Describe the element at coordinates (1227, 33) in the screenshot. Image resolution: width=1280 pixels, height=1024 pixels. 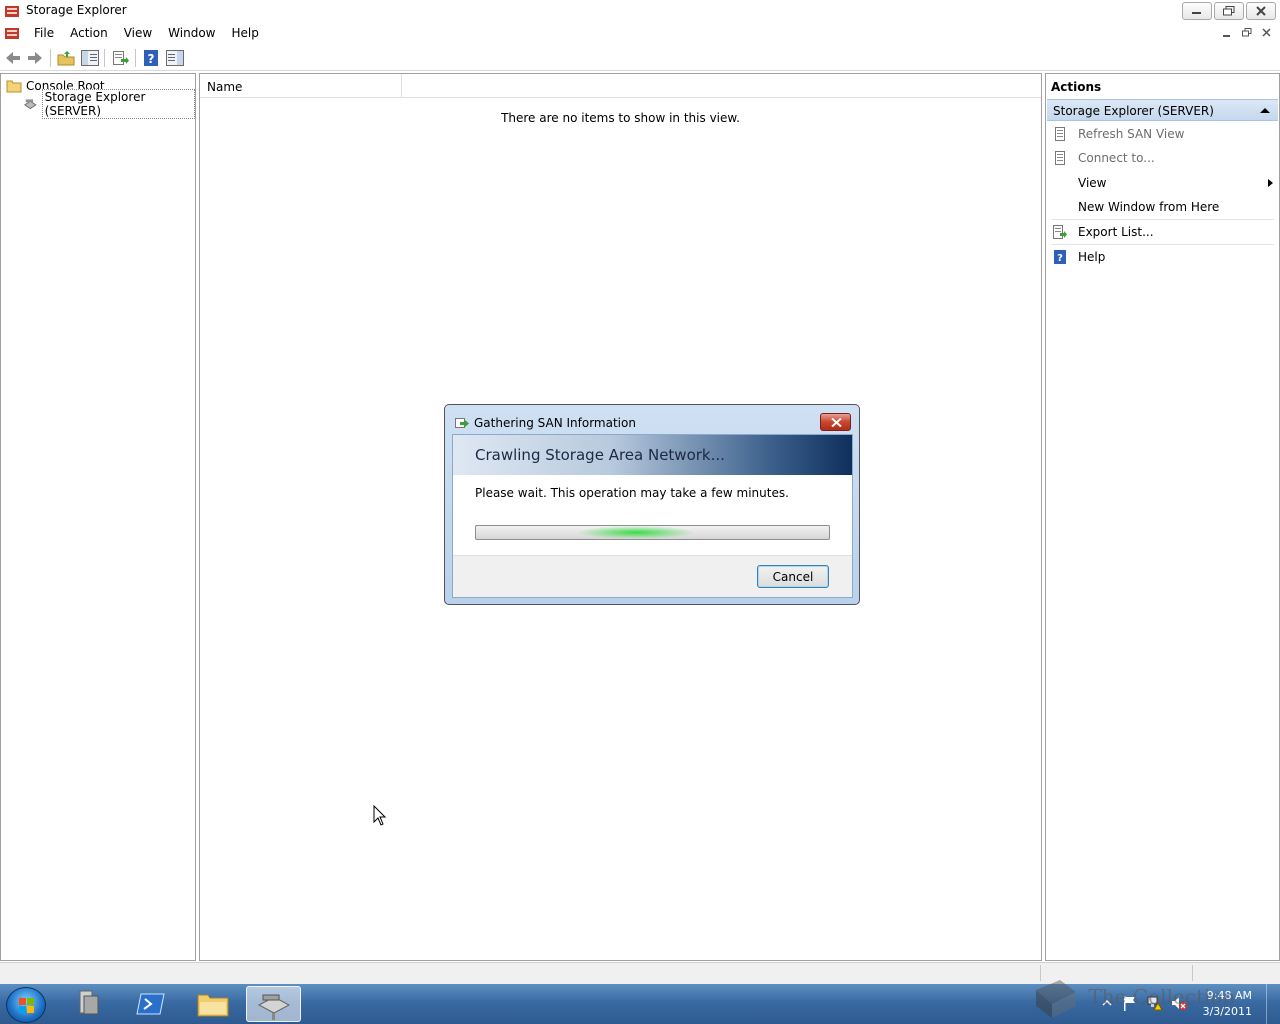
I see `child-minimize-button` at that location.